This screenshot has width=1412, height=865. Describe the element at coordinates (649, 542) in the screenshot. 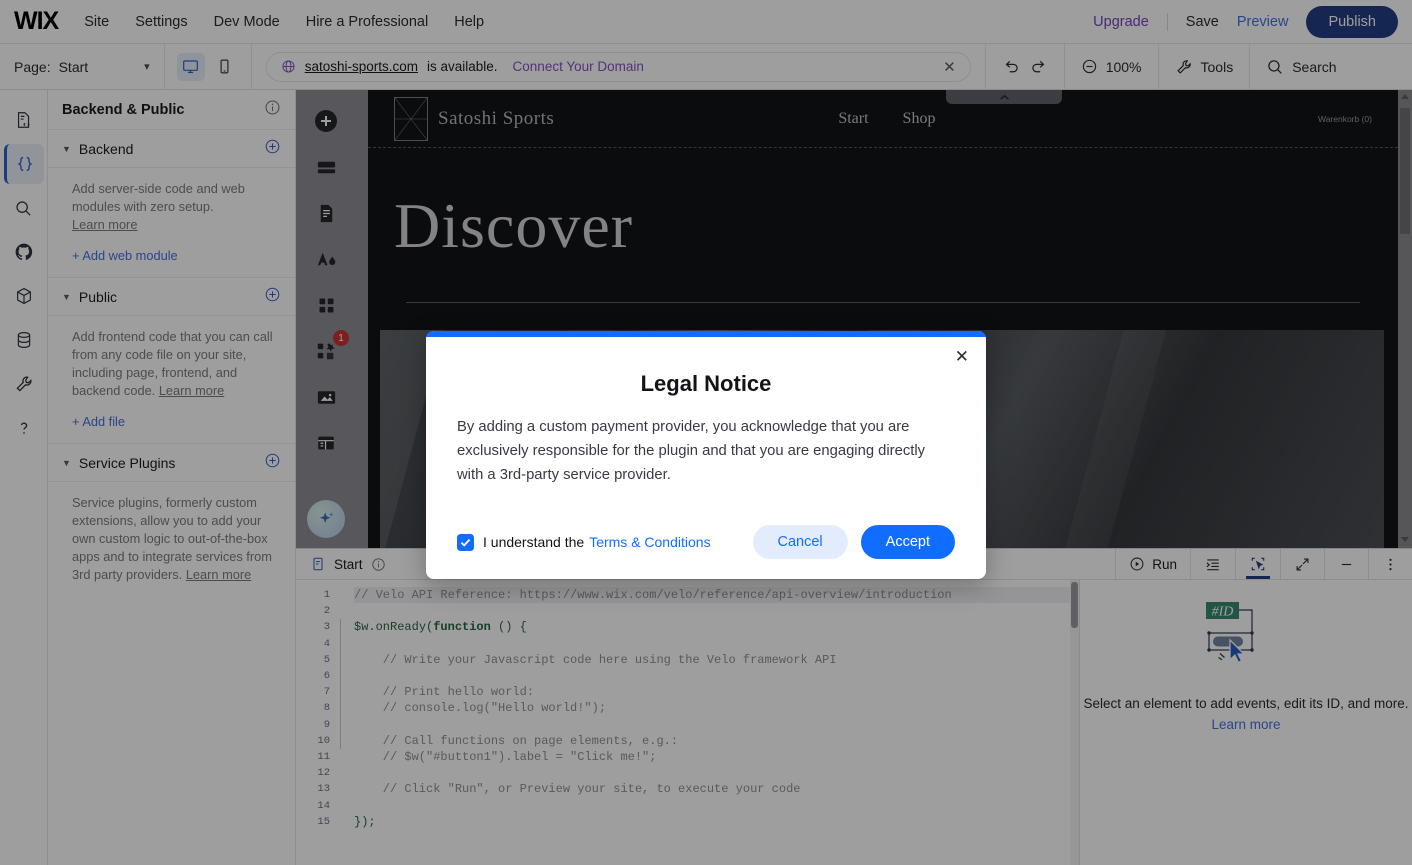

I see `terms-and-conditions-link: Terms & Conditions` at that location.